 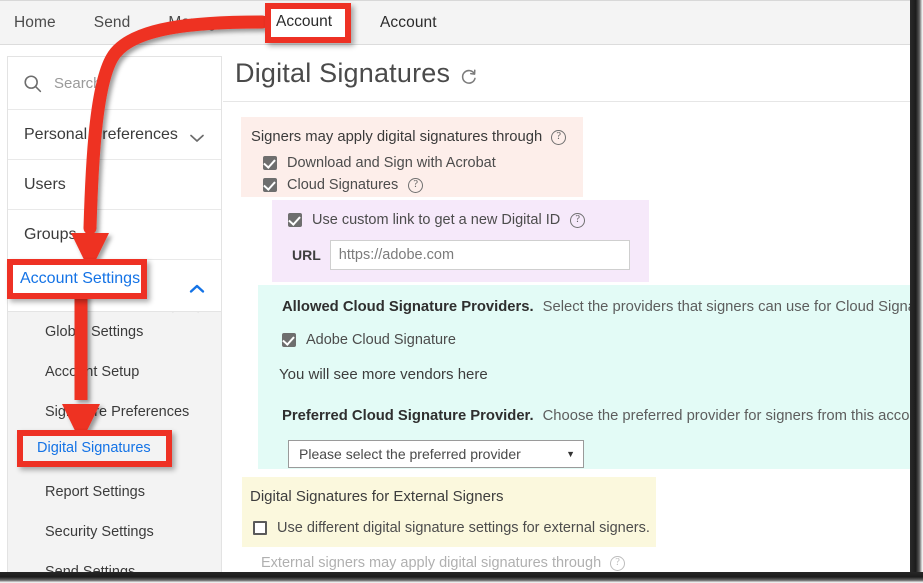 I want to click on option-download-and-sign-with-acrobat: Download and Sign with Acrobat, so click(x=412, y=158).